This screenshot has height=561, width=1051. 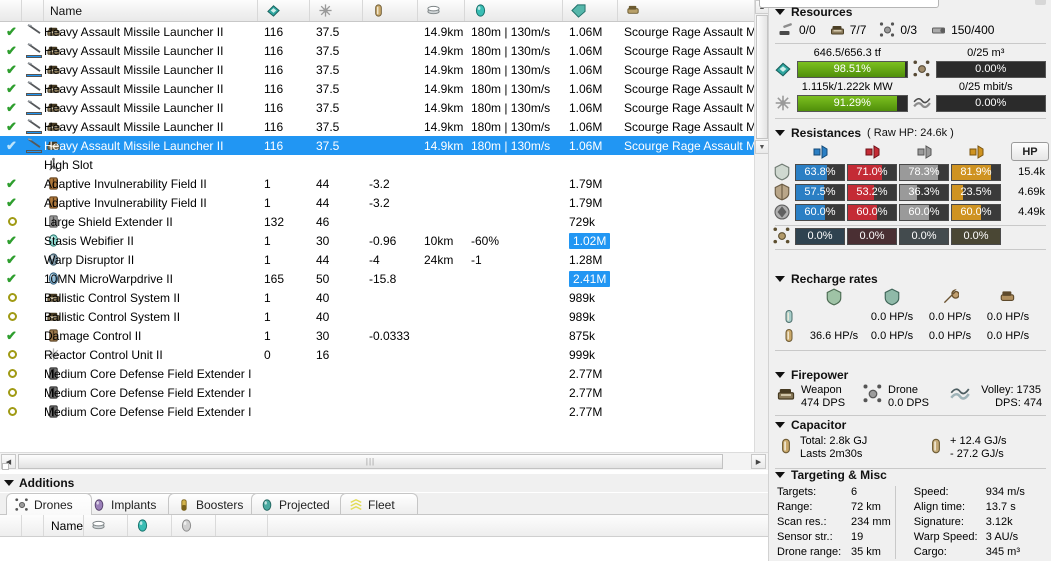 I want to click on module-row: ✔ Stasis Webifier II 1 30 -0.96 10km -60% 1.02M, so click(x=384, y=240).